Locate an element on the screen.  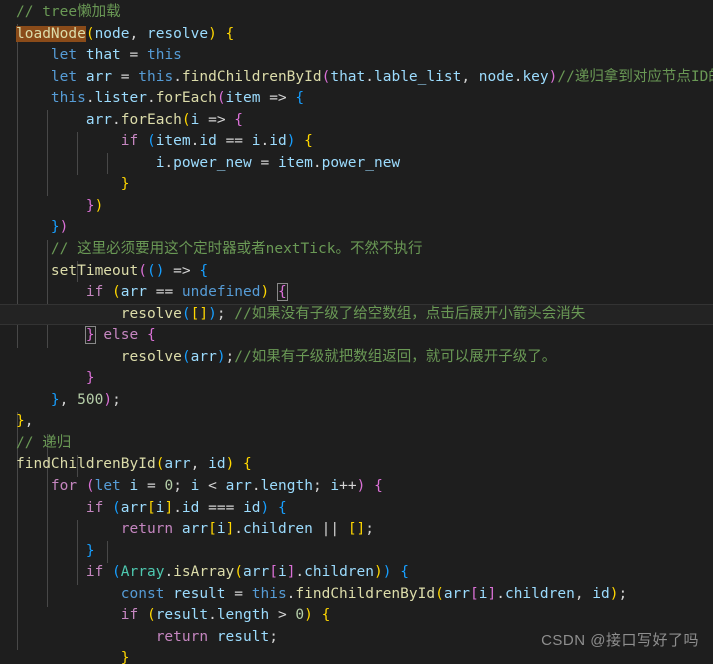
code-line: setTimeout(() => { is located at coordinates (356, 272).